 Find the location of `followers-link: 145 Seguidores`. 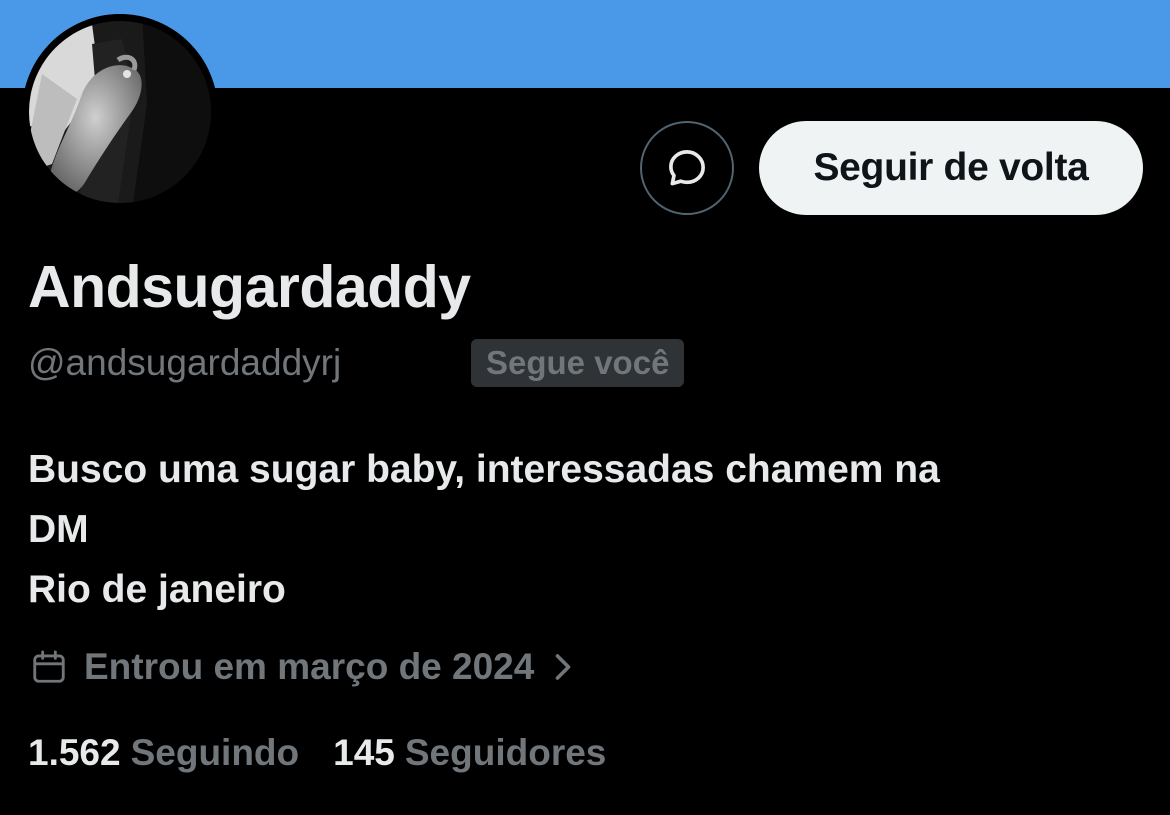

followers-link: 145 Seguidores is located at coordinates (469, 753).